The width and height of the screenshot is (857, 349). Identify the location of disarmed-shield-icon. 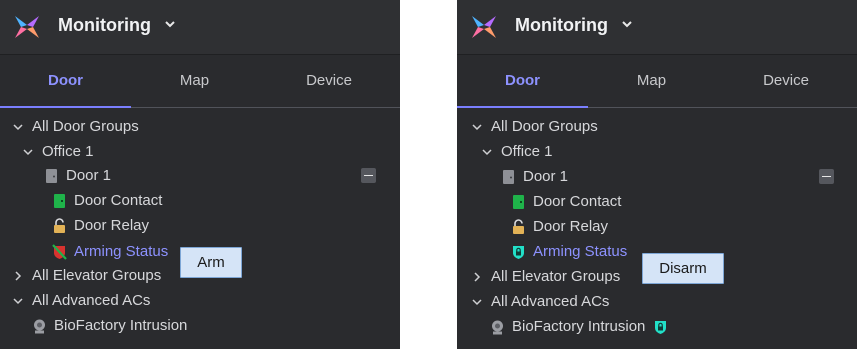
(59, 252).